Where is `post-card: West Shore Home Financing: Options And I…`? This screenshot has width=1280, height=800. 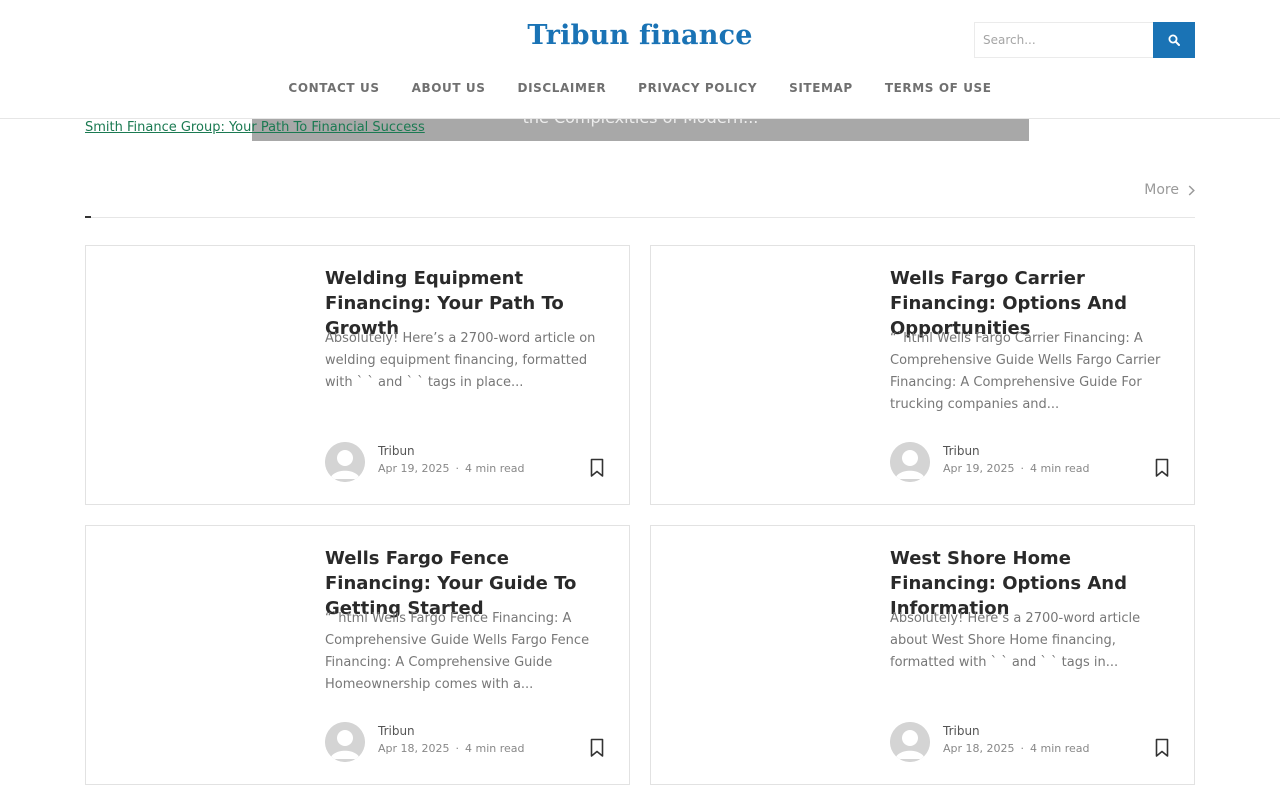 post-card: West Shore Home Financing: Options And I… is located at coordinates (922, 655).